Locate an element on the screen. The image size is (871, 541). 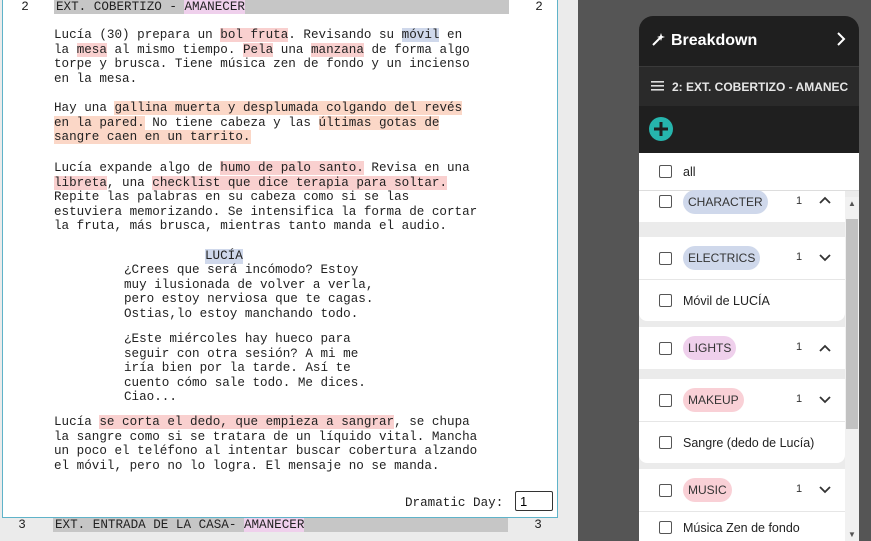
text-span: de forma algo is located at coordinates (416, 49).